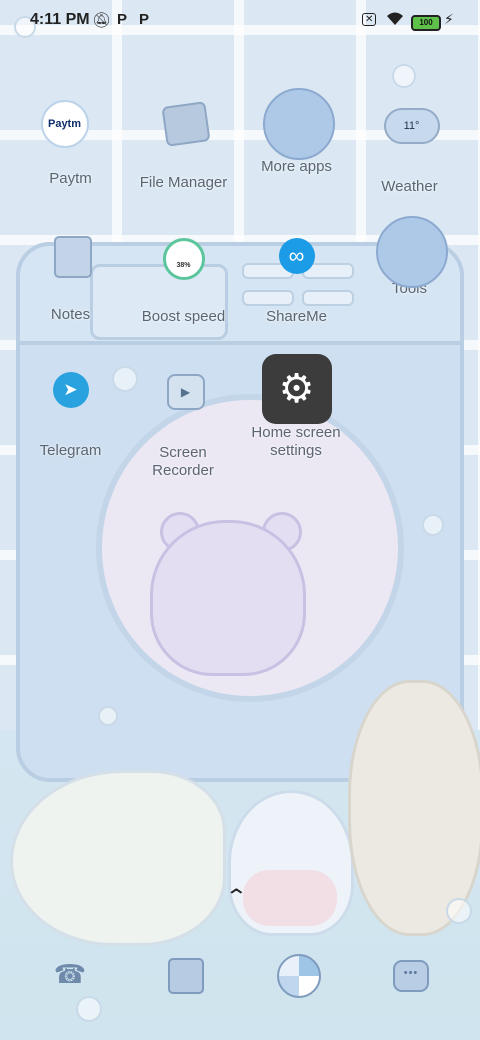 The height and width of the screenshot is (1040, 480). What do you see at coordinates (71, 402) in the screenshot?
I see `telegram-icon: ➤` at bounding box center [71, 402].